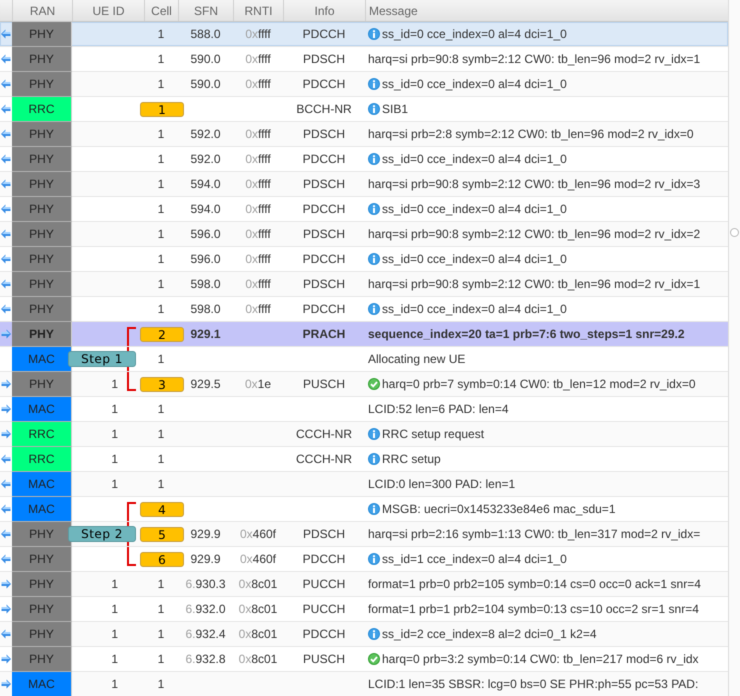 The image size is (740, 696). What do you see at coordinates (364, 409) in the screenshot?
I see `log-row: MAC 1 1 LCID:52 len=6 PAD: len=4` at bounding box center [364, 409].